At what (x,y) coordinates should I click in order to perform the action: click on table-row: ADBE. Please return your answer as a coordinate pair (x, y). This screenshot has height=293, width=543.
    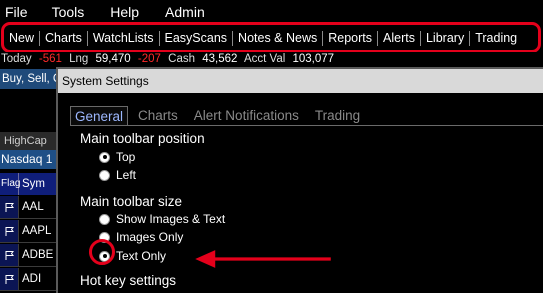
    Looking at the image, I should click on (28, 255).